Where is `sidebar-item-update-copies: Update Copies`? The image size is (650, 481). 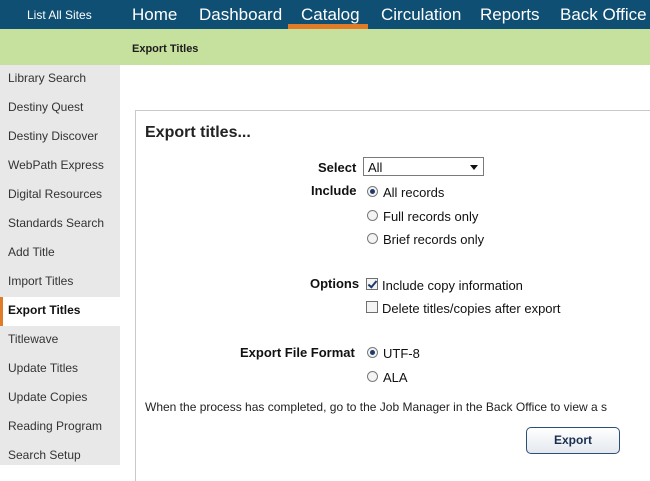
sidebar-item-update-copies: Update Copies is located at coordinates (60, 398).